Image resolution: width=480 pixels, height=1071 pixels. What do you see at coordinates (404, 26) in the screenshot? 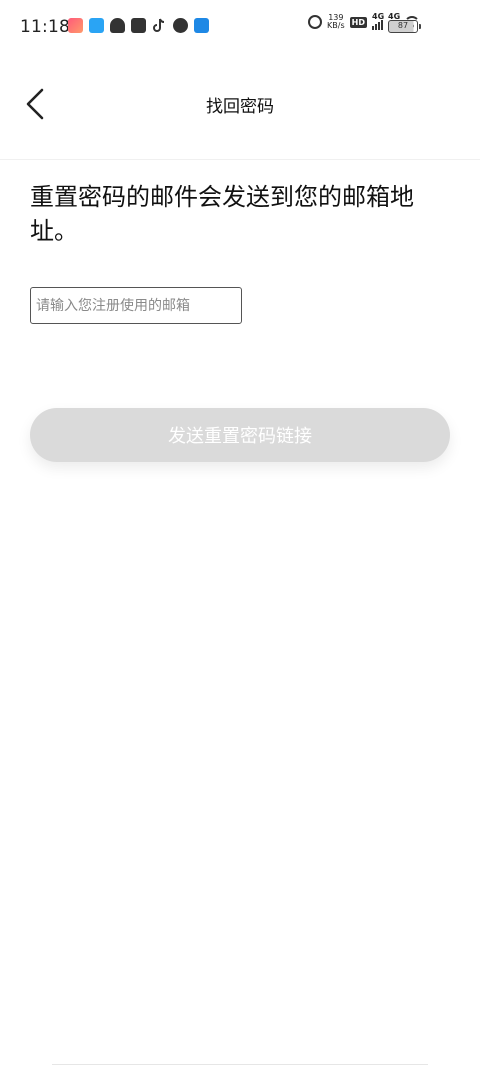
I see `battery-icon: 87` at bounding box center [404, 26].